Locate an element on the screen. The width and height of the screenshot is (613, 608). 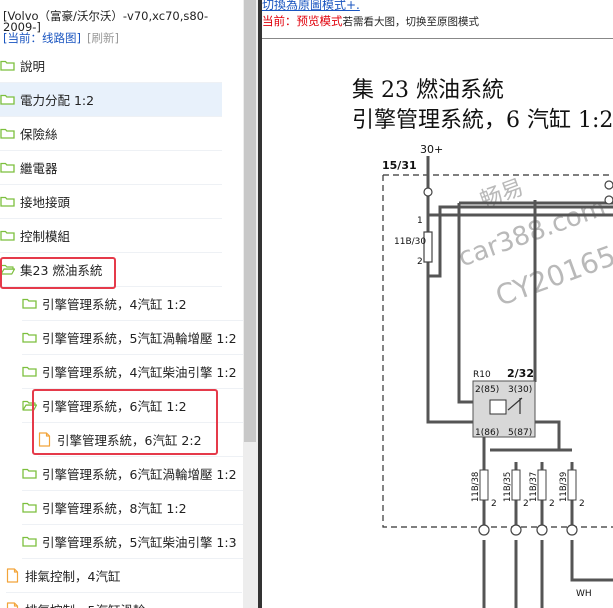
label-11b35: 11B/35 is located at coordinates (508, 487).